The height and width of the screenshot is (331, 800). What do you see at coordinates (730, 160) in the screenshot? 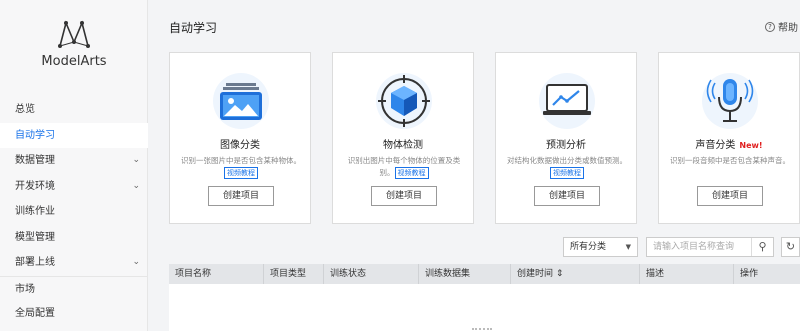
I see `card-description: 识别一段音频中是否包含某种声音。` at bounding box center [730, 160].